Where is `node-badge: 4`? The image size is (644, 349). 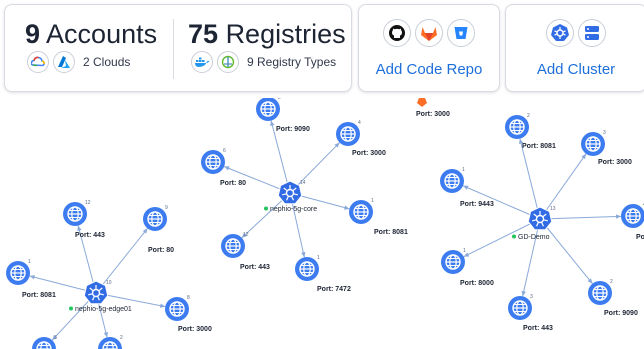
node-badge: 4 is located at coordinates (359, 123).